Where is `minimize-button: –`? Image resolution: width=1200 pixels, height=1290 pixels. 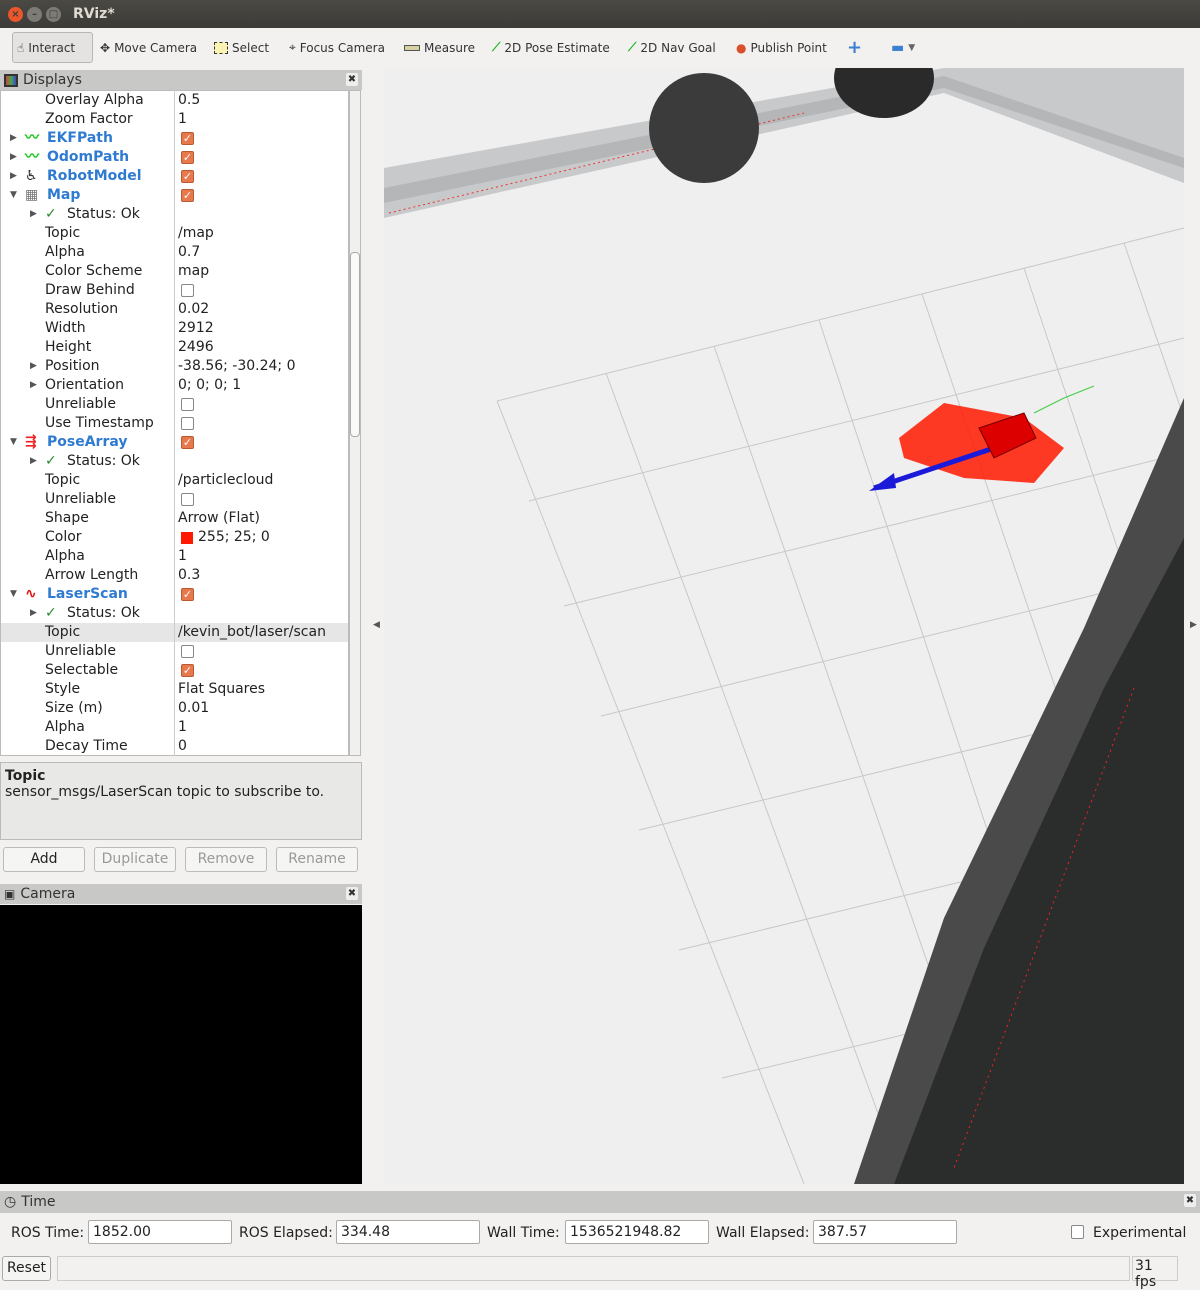 minimize-button: – is located at coordinates (34, 14).